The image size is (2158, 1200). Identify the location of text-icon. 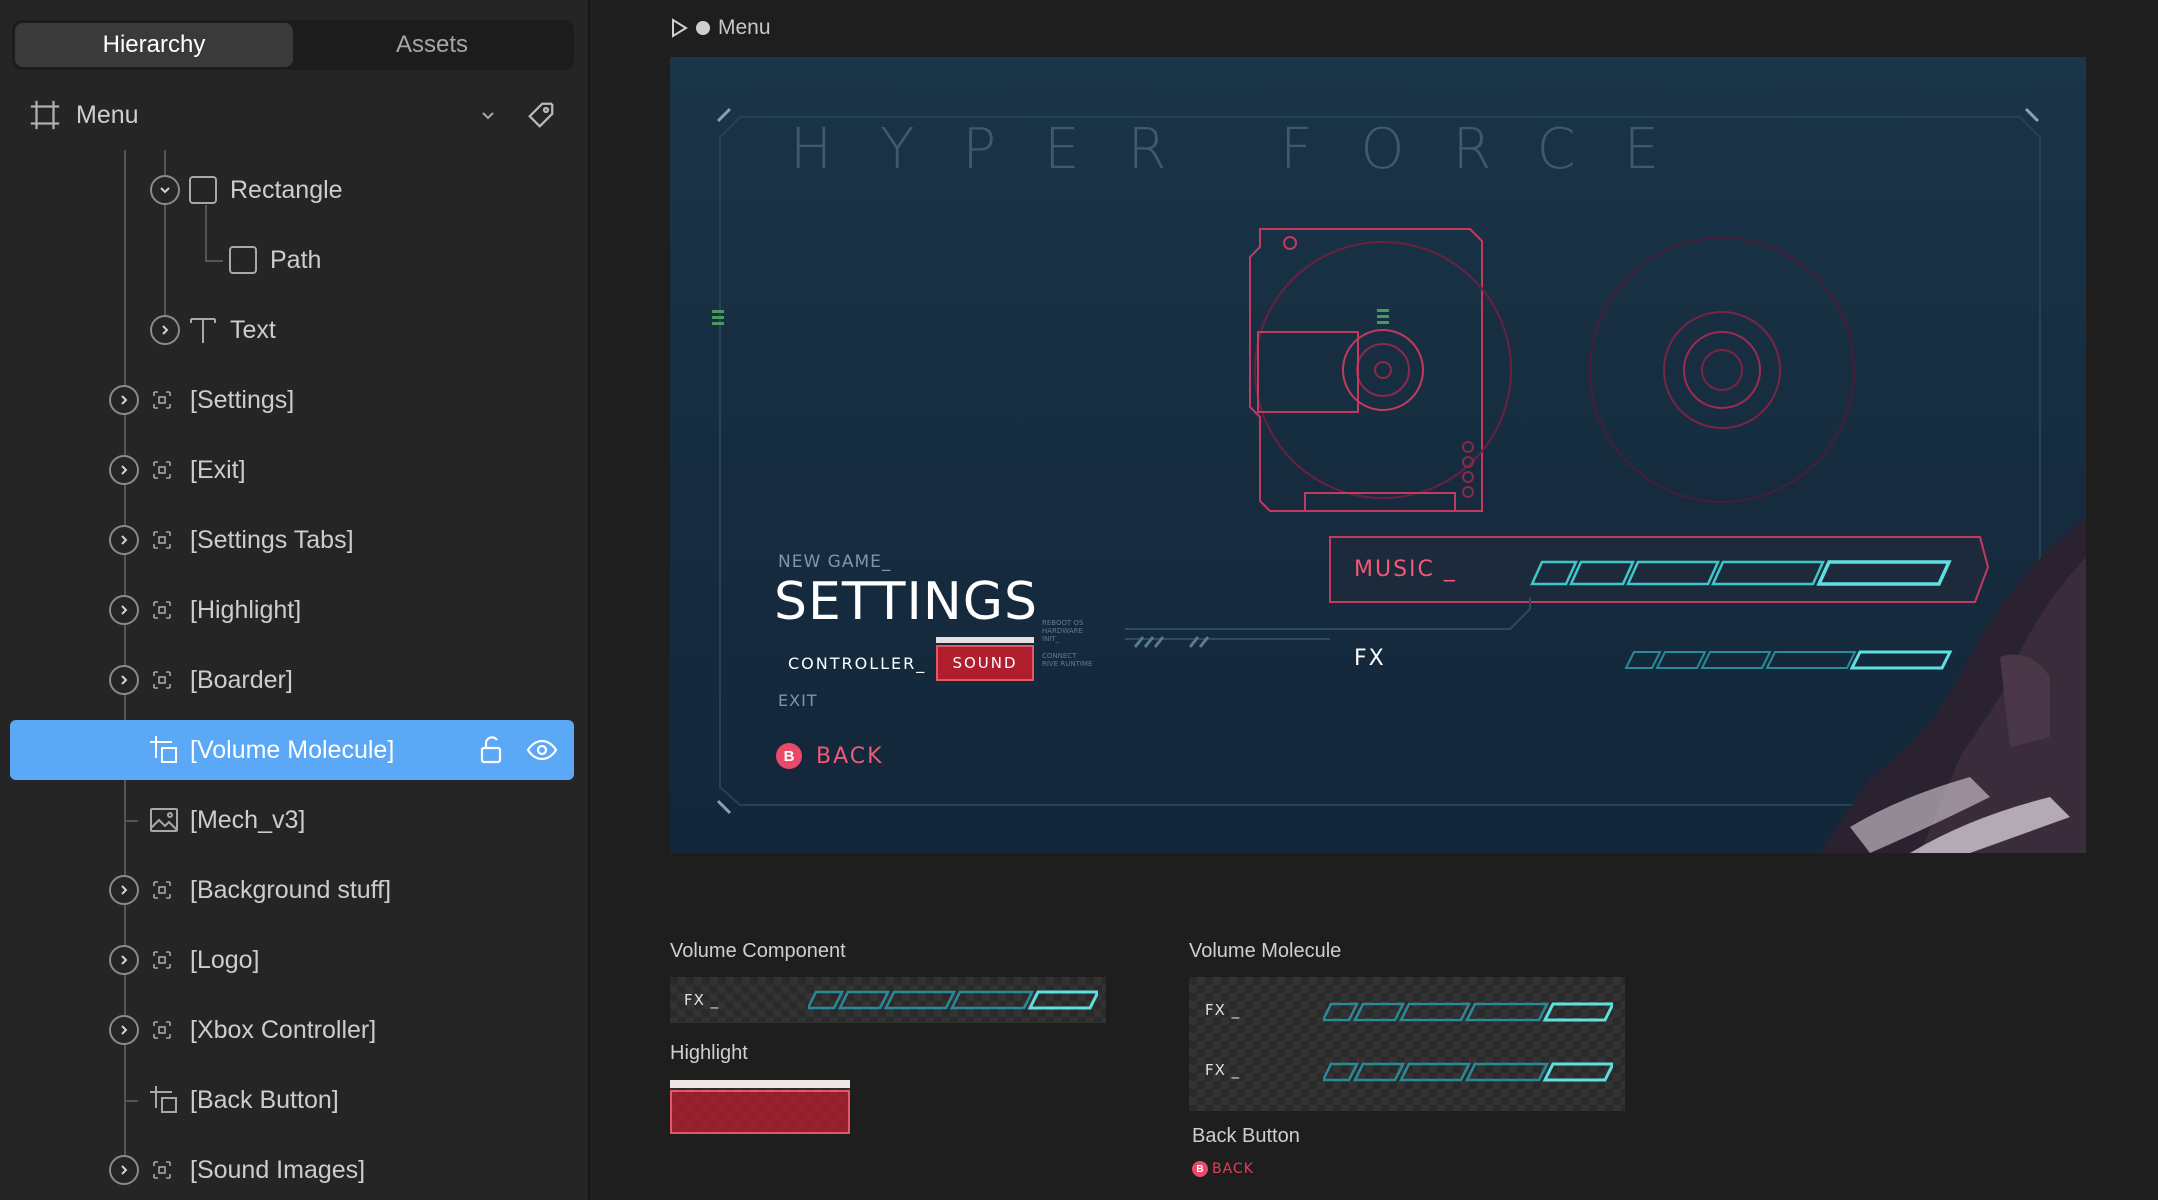
(203, 330).